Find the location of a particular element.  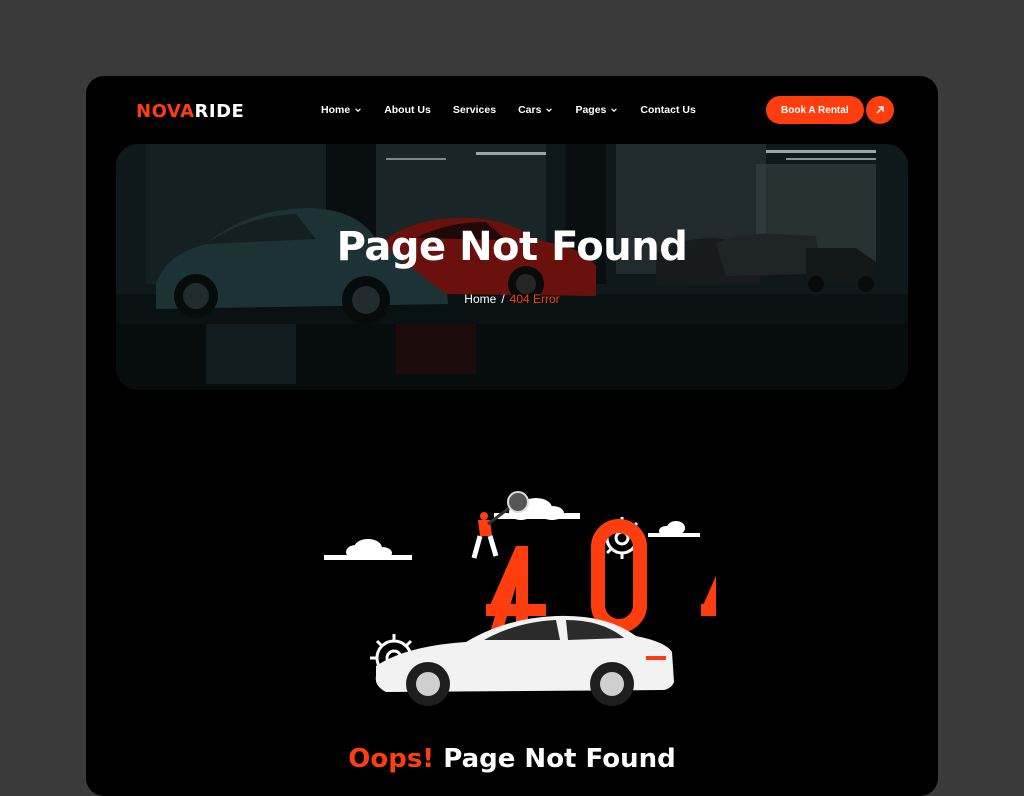

breadcrumb-current: 404 Error is located at coordinates (534, 299).